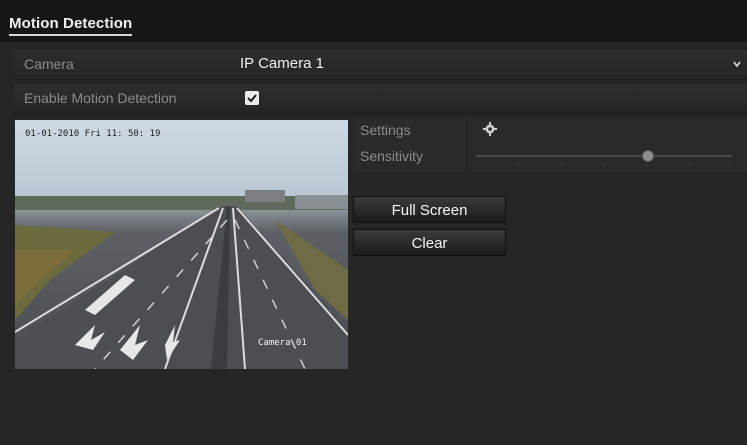  What do you see at coordinates (49, 64) in the screenshot?
I see `camera-label: Camera` at bounding box center [49, 64].